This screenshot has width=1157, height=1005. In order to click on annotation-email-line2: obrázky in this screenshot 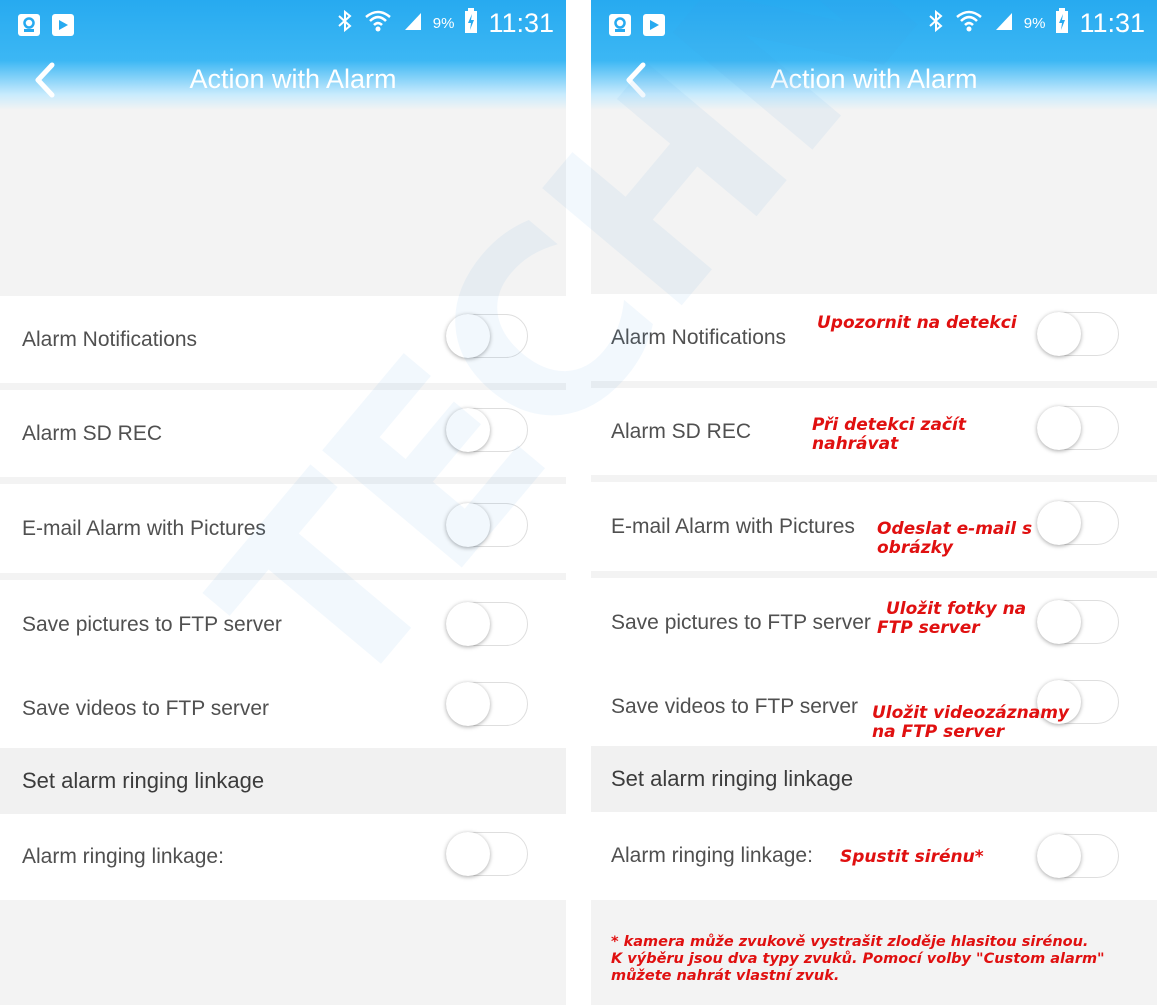, I will do `click(915, 548)`.